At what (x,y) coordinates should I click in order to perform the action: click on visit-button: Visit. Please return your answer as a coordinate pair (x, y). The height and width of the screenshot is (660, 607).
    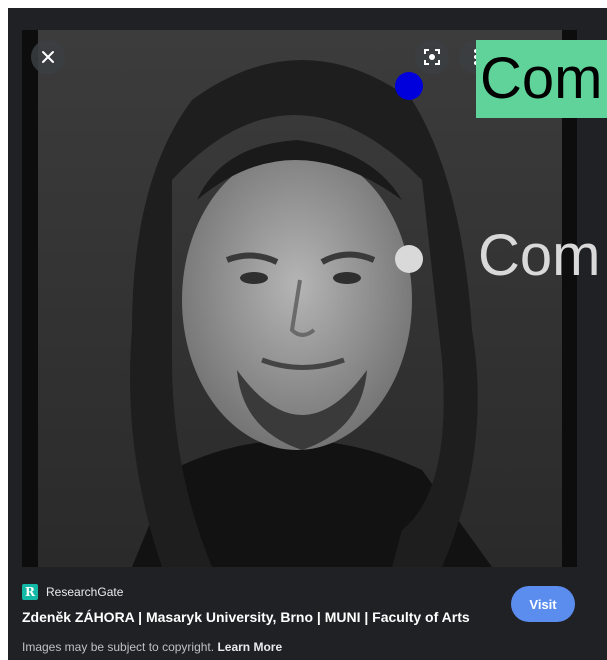
    Looking at the image, I should click on (543, 604).